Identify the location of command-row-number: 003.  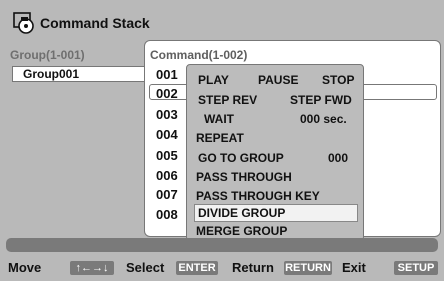
(168, 114).